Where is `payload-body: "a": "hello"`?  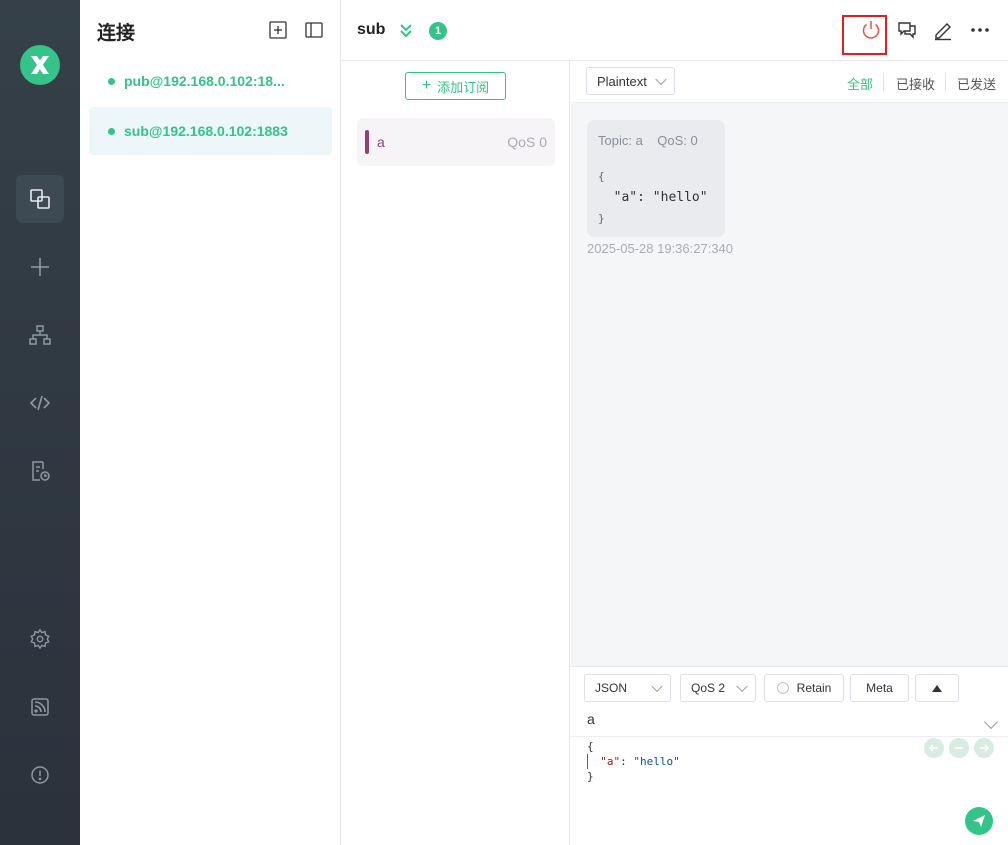 payload-body: "a": "hello" is located at coordinates (653, 197).